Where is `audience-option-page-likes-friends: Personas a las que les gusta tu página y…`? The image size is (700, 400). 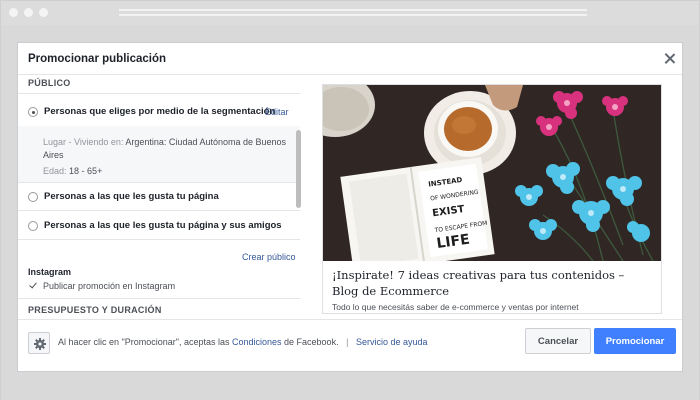 audience-option-page-likes-friends: Personas a las que les gusta tu página y… is located at coordinates (163, 227).